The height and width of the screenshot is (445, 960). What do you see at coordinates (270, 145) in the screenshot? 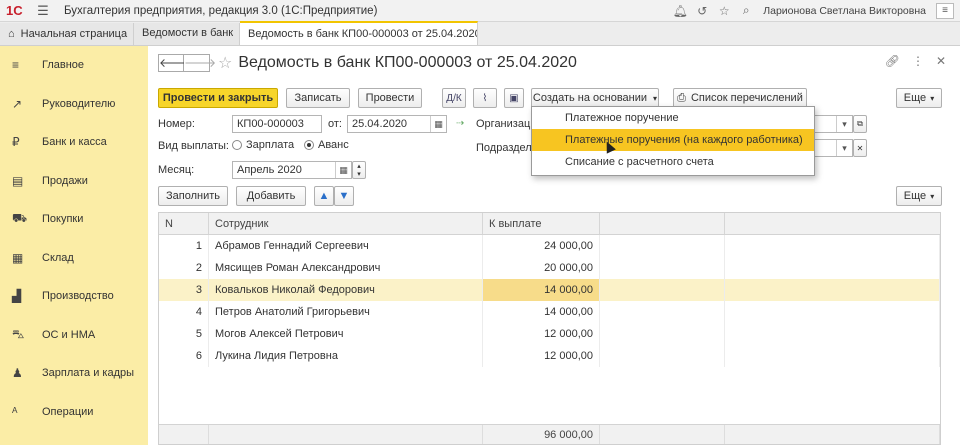
I see `radio-salary-label: Зарплата` at bounding box center [270, 145].